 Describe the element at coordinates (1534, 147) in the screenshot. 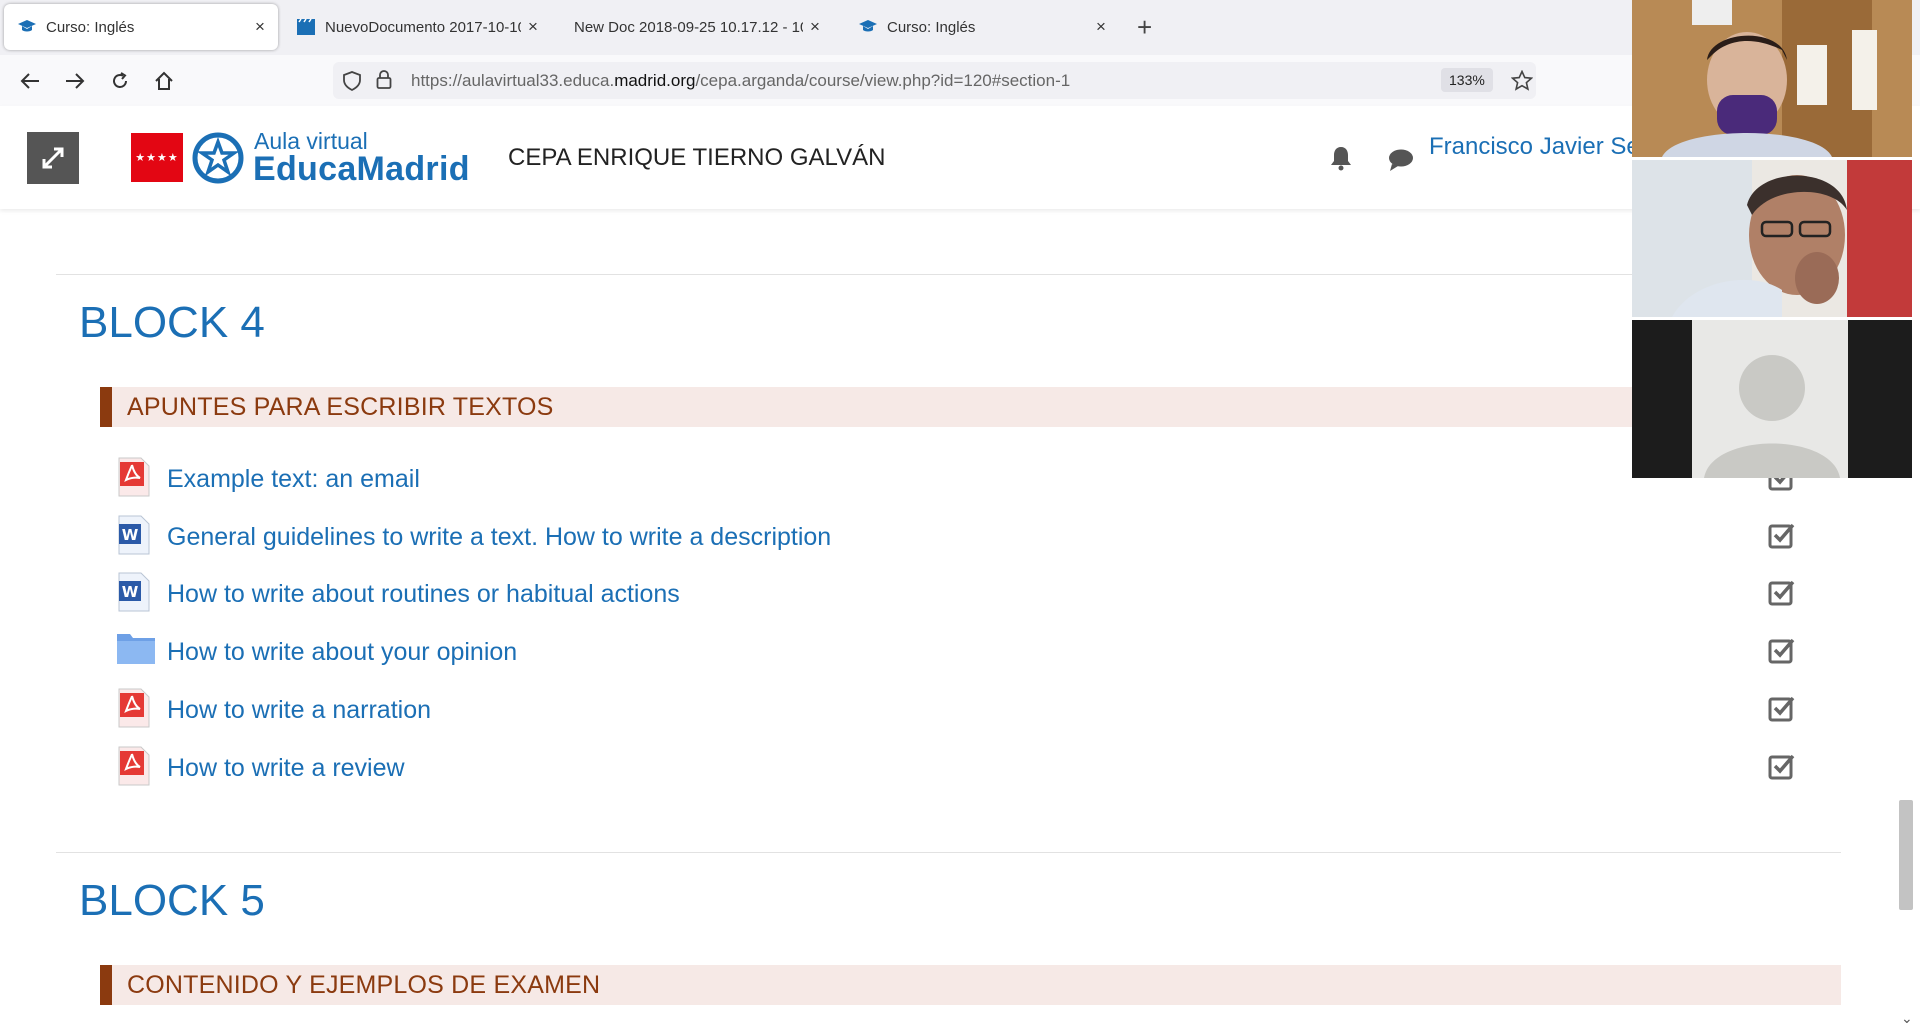

I see `user-menu-name: Francisco Javier Se` at that location.